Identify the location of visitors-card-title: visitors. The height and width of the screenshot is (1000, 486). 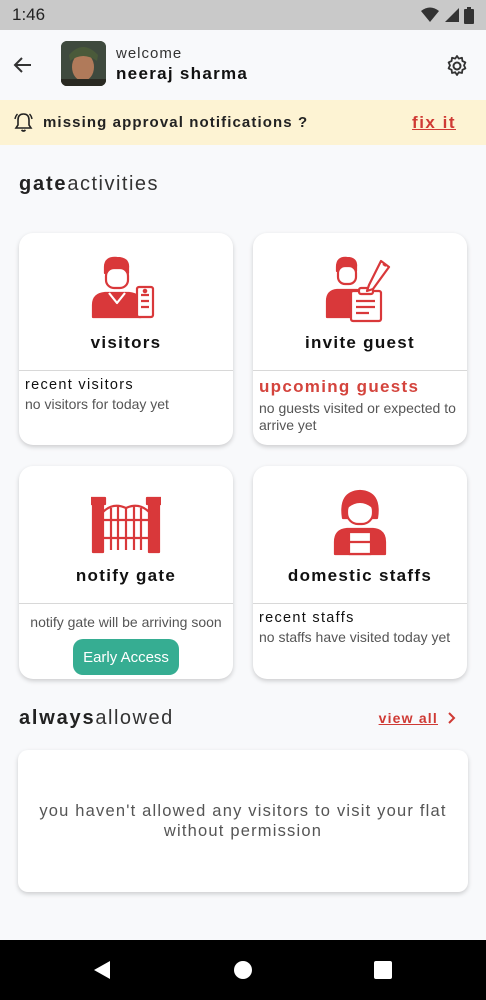
(126, 342).